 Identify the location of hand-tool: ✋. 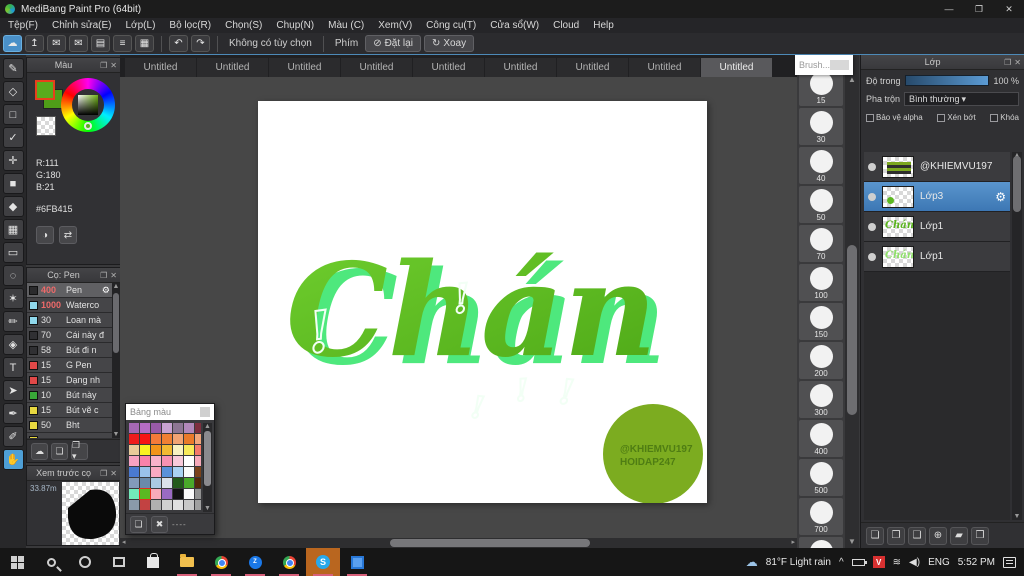
(13, 459).